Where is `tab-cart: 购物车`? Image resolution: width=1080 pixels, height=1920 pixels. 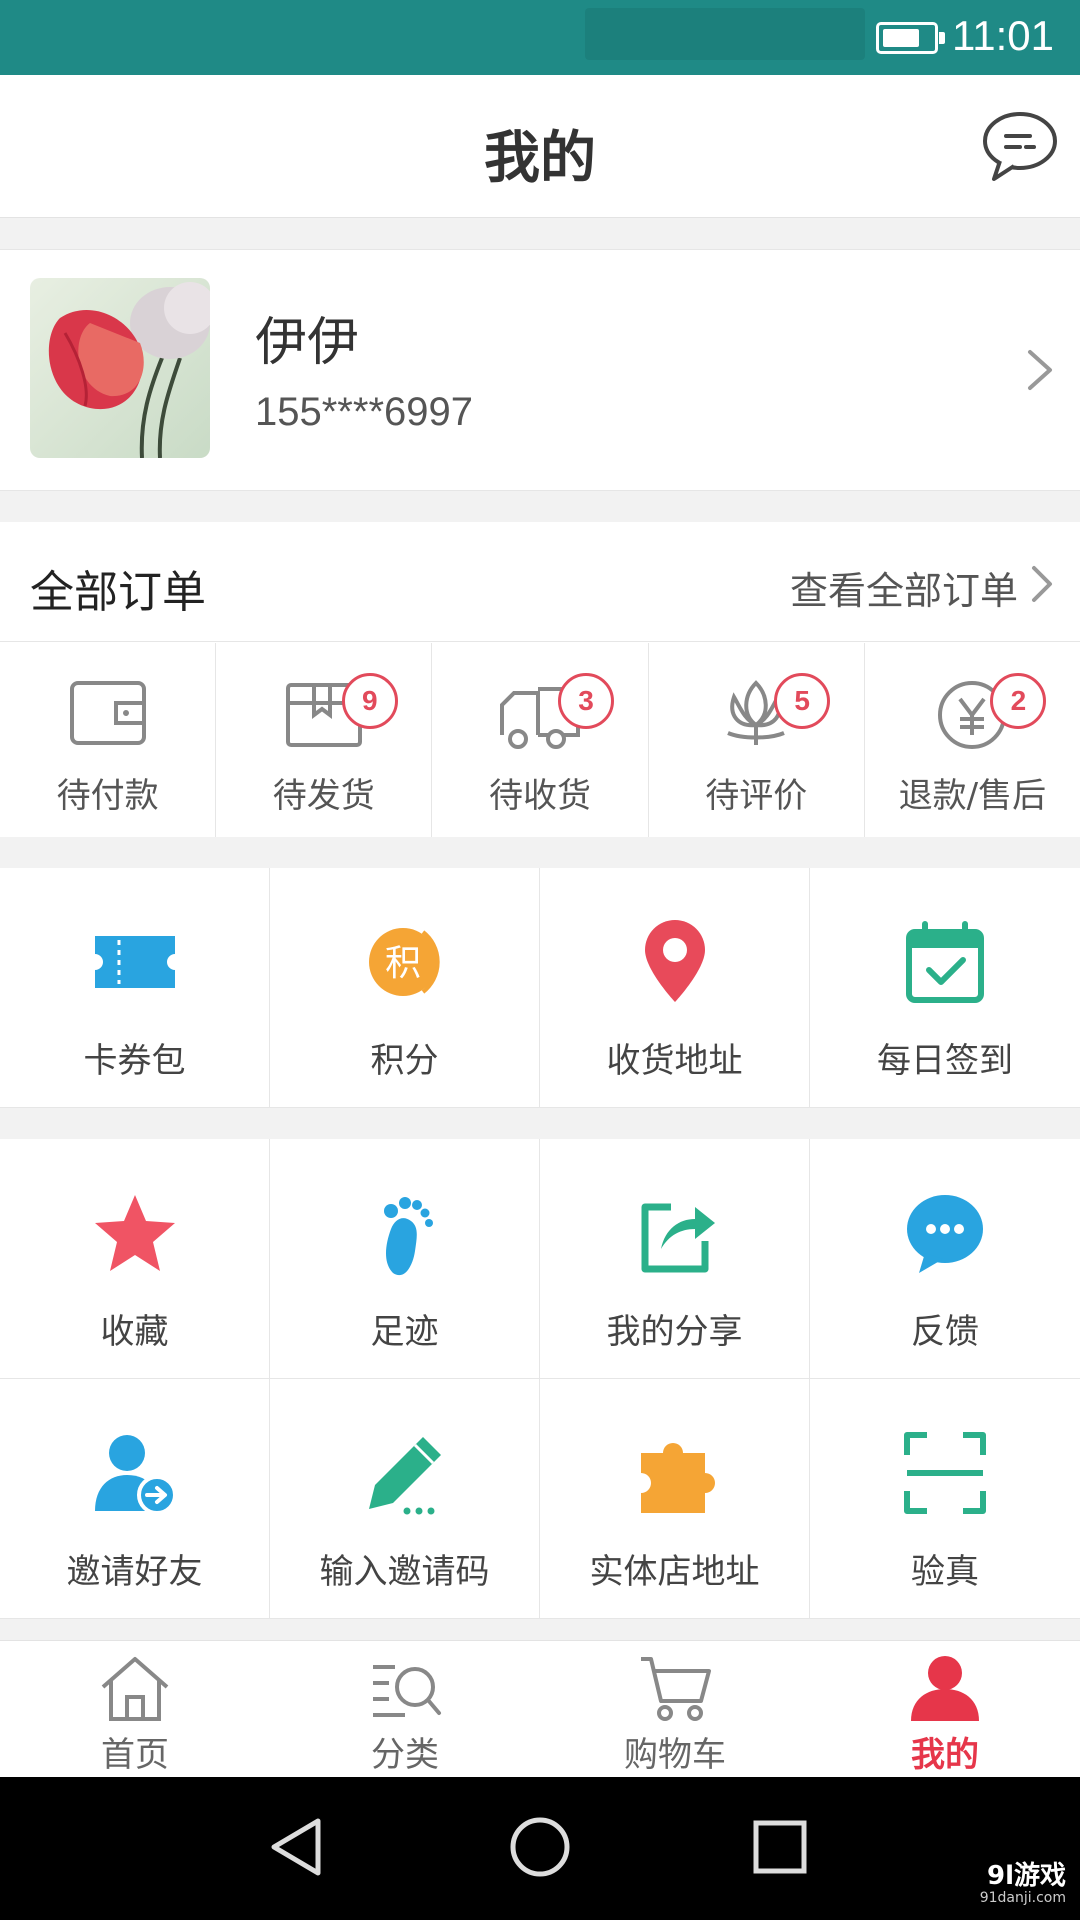 tab-cart: 购物车 is located at coordinates (675, 1709).